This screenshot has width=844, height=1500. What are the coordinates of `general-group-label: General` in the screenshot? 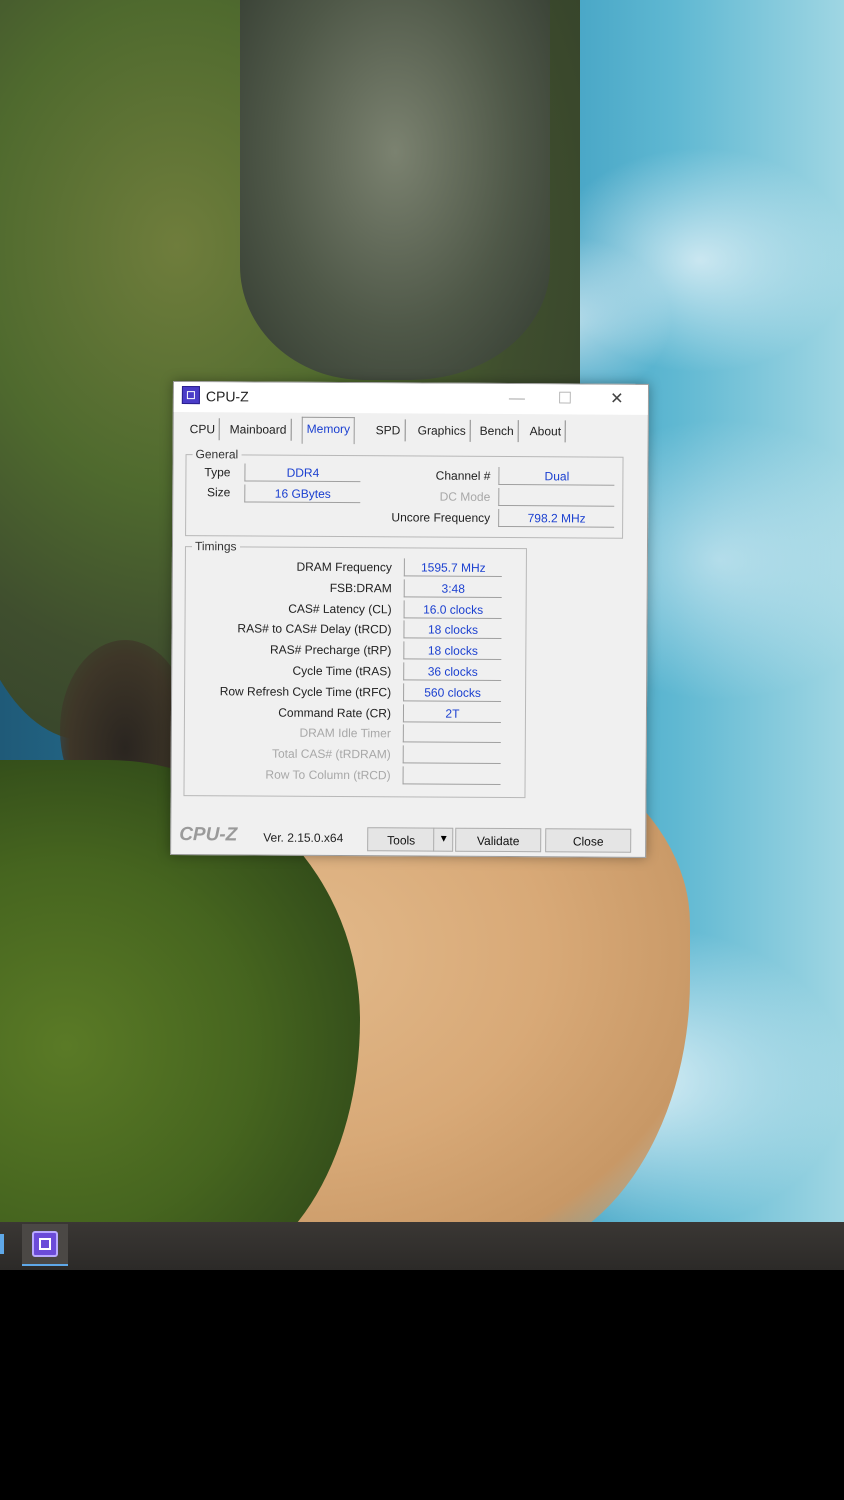 It's located at (217, 454).